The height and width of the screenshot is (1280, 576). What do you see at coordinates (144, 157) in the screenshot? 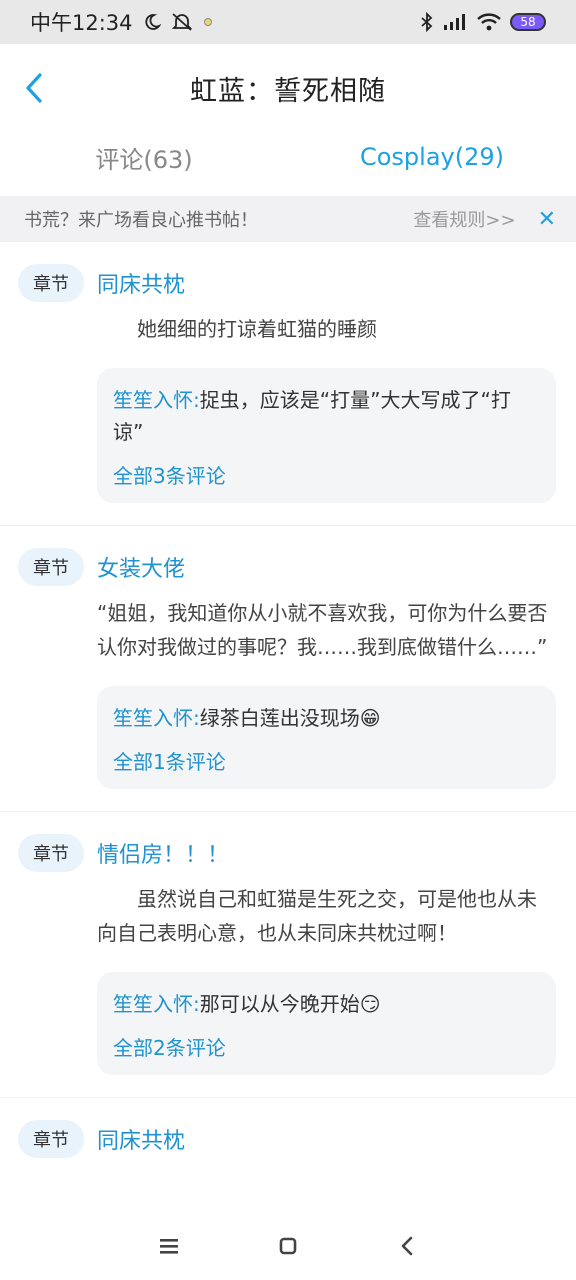
I see `tab-comments: 评论(63)` at bounding box center [144, 157].